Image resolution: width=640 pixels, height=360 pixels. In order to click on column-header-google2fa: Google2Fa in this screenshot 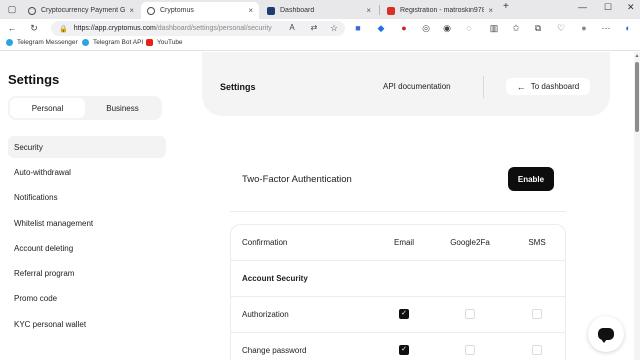, I will do `click(470, 242)`.